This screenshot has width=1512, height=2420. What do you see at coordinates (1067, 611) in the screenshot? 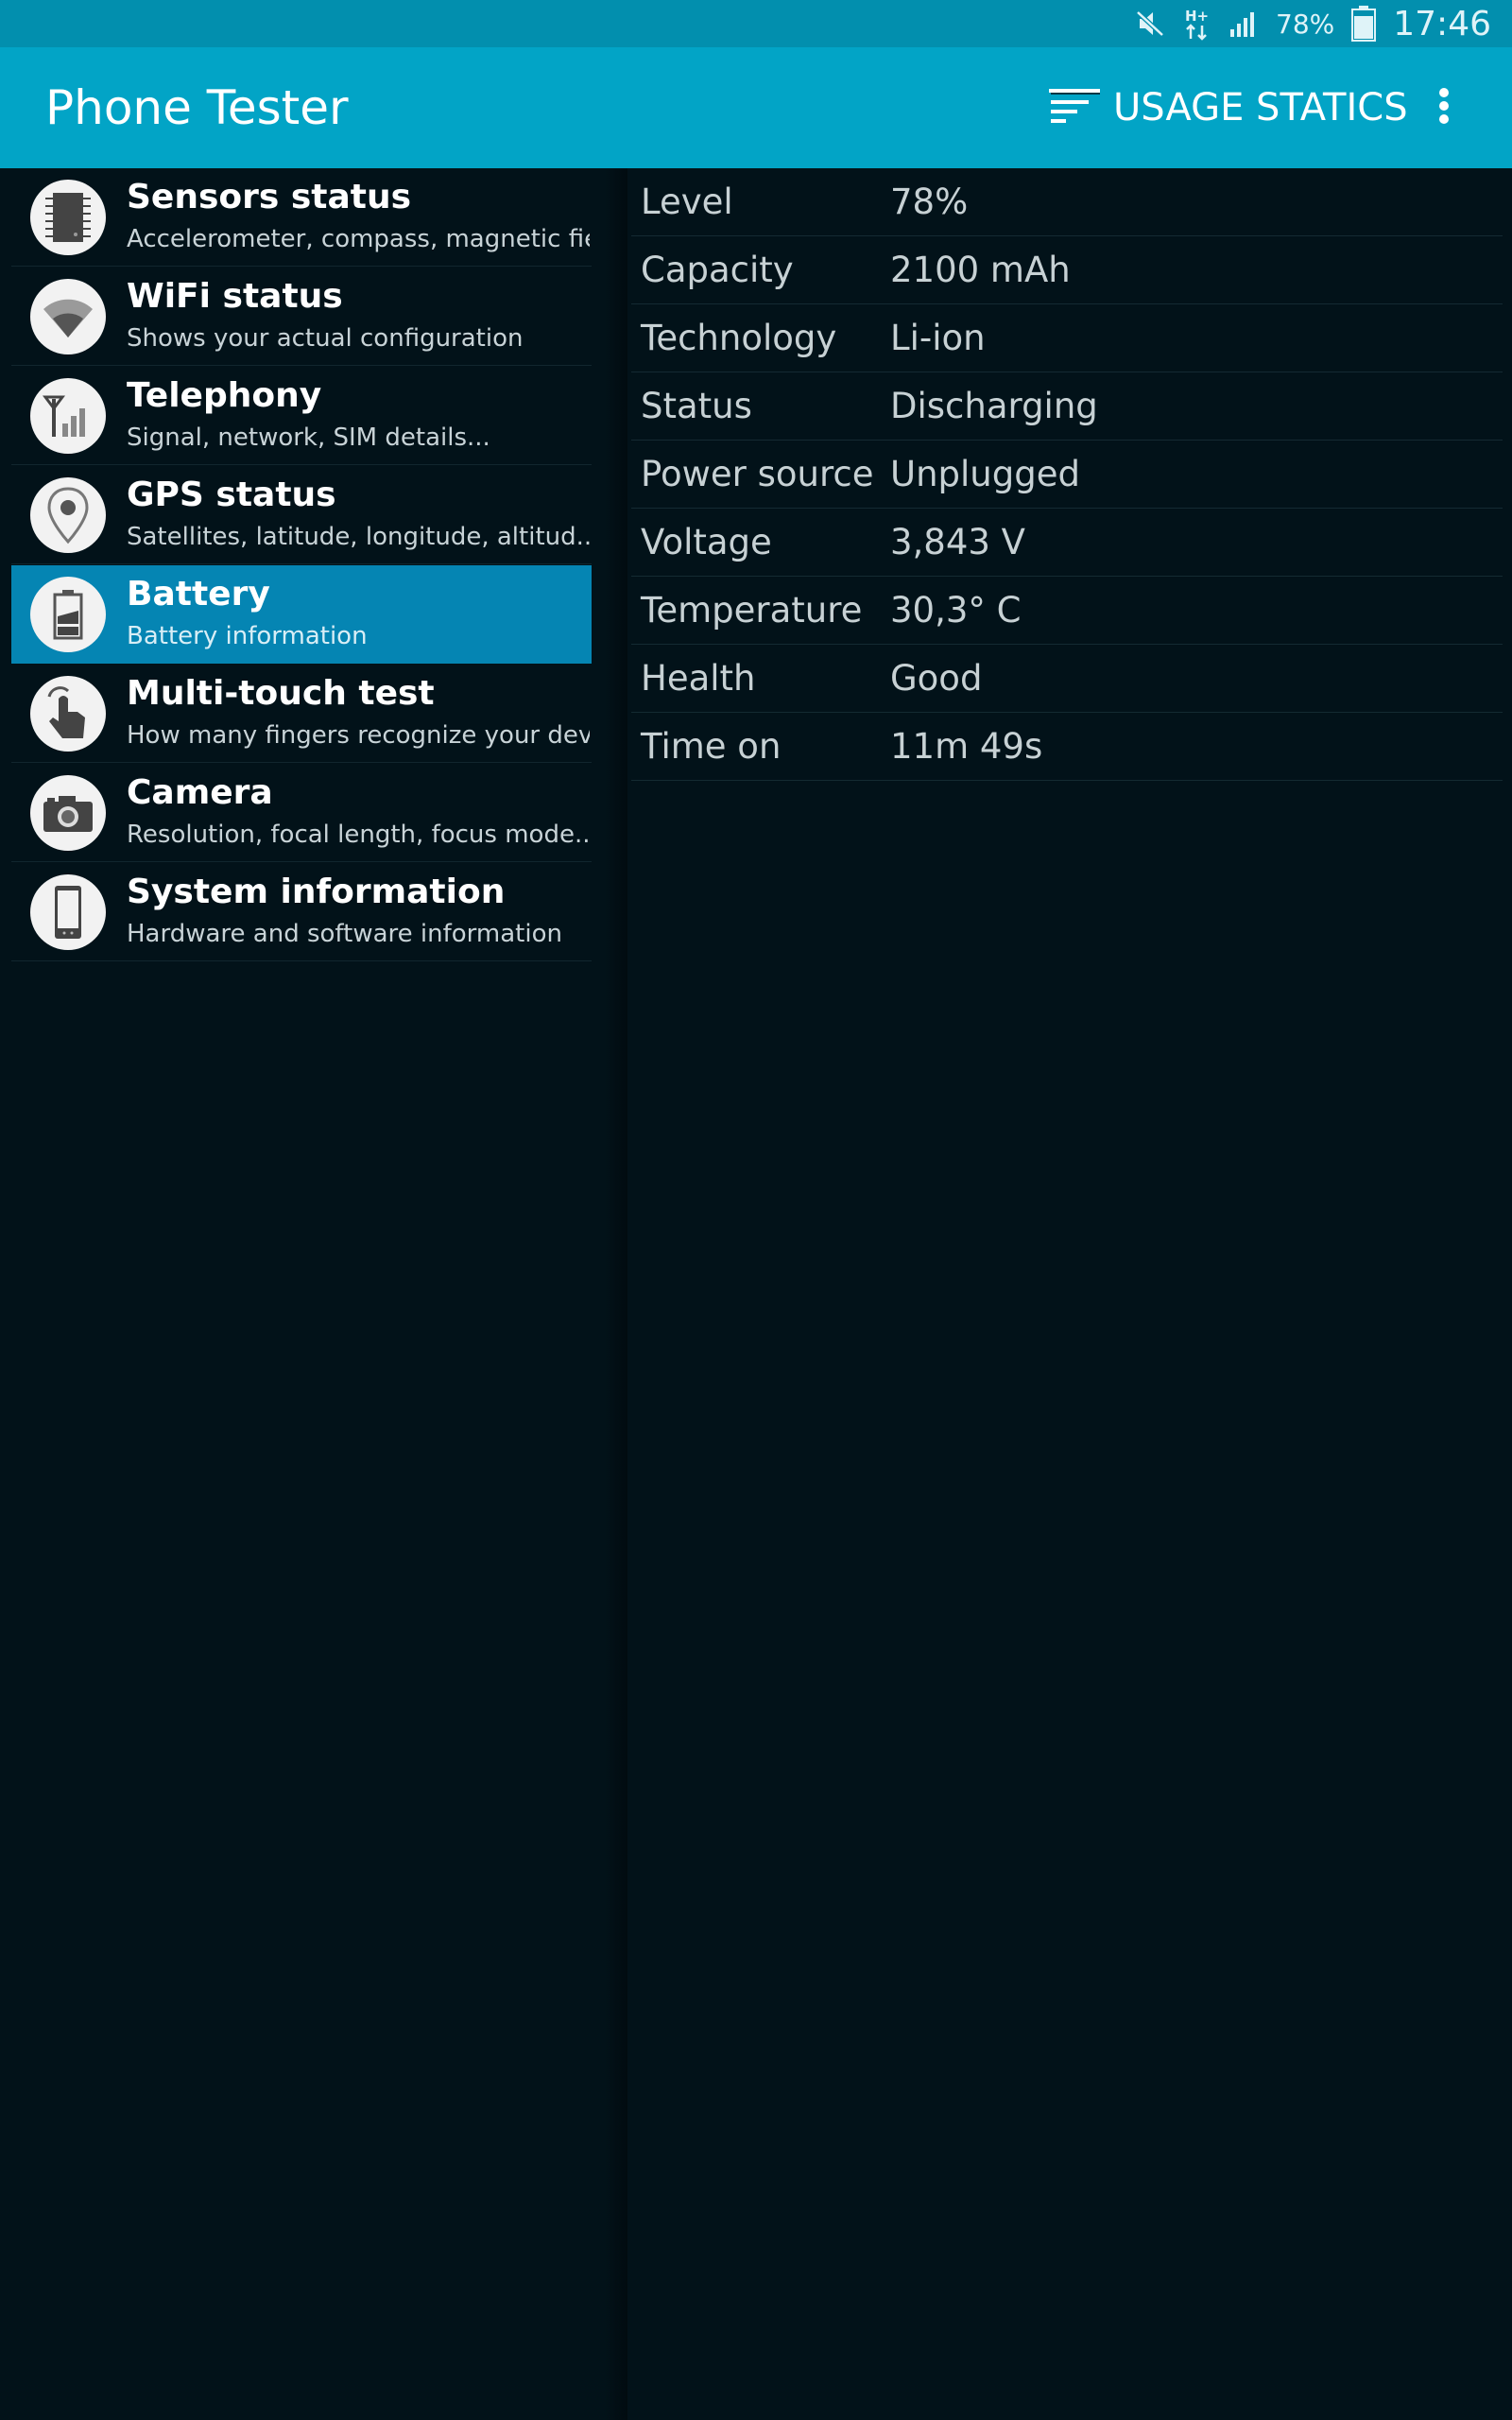
I see `info-row-temperature: Temperature 30,3° C` at bounding box center [1067, 611].